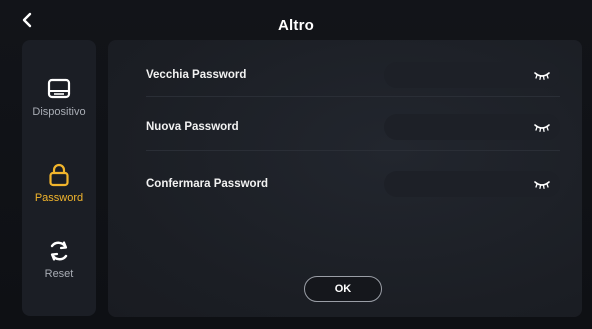 The width and height of the screenshot is (592, 329). What do you see at coordinates (59, 175) in the screenshot?
I see `lock-icon` at bounding box center [59, 175].